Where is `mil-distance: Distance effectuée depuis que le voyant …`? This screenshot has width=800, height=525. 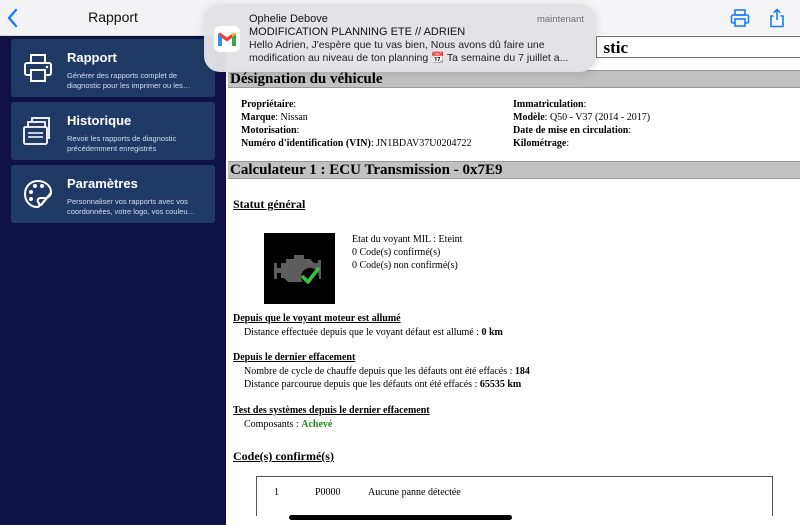
mil-distance: Distance effectuée depuis que le voyant … is located at coordinates (373, 332).